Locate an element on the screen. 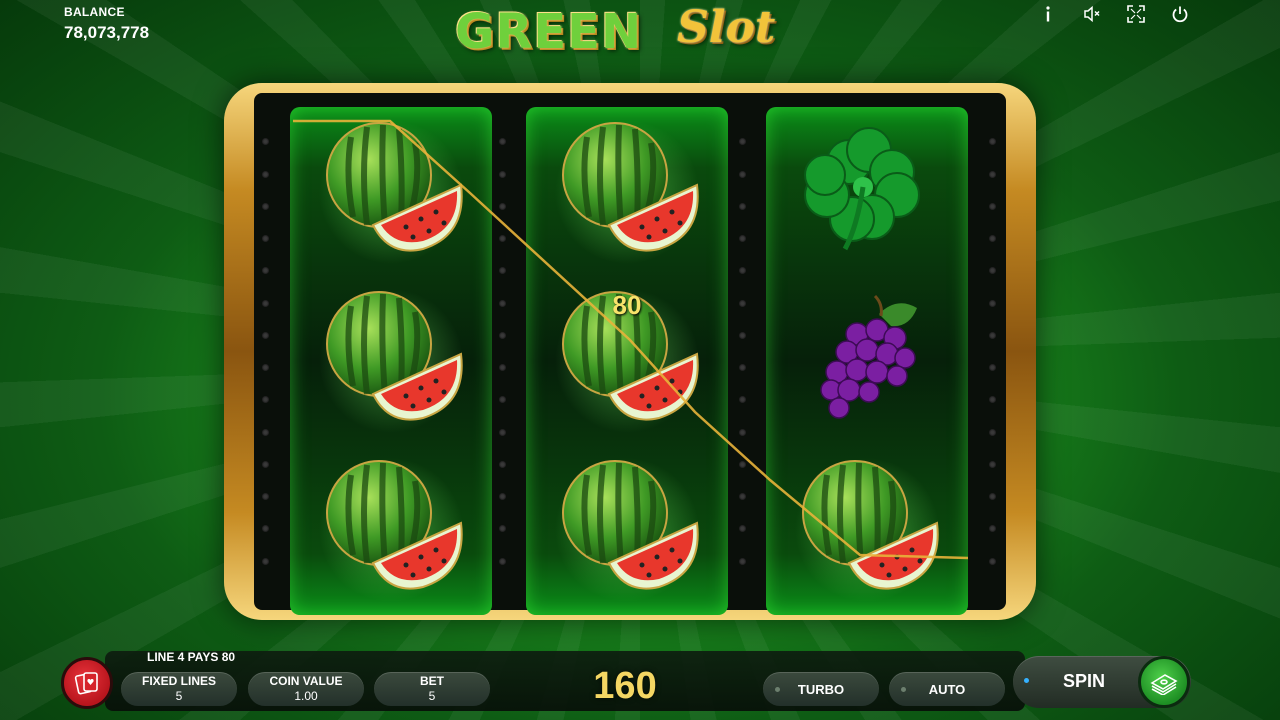 The height and width of the screenshot is (720, 1280). reel-2-symbol-2: 80 is located at coordinates (627, 360).